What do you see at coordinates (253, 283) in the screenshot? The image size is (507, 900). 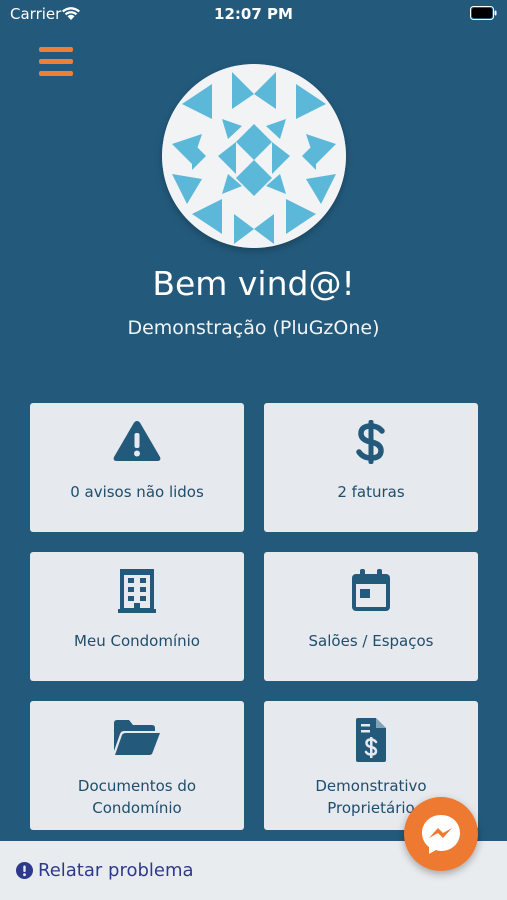 I see `welcome-title: Bem vind@!` at bounding box center [253, 283].